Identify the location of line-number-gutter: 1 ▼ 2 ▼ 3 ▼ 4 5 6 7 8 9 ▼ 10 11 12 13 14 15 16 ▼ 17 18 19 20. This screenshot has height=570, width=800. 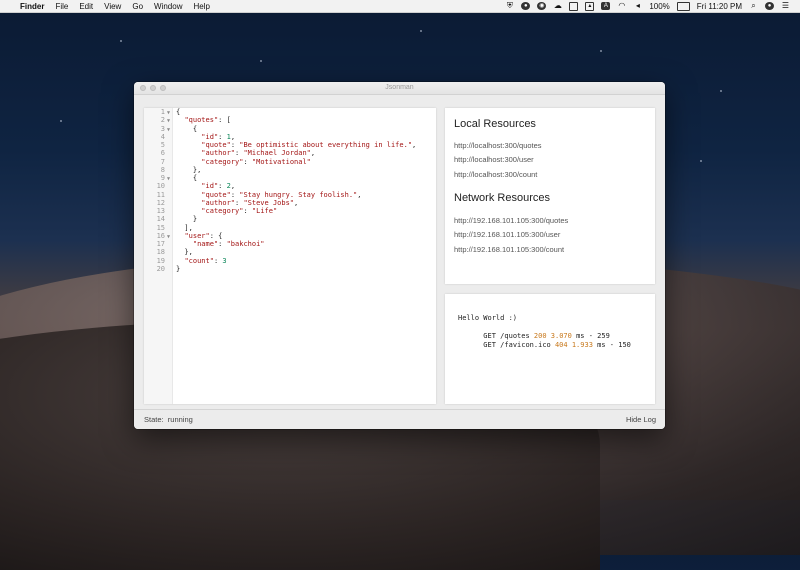
(158, 256).